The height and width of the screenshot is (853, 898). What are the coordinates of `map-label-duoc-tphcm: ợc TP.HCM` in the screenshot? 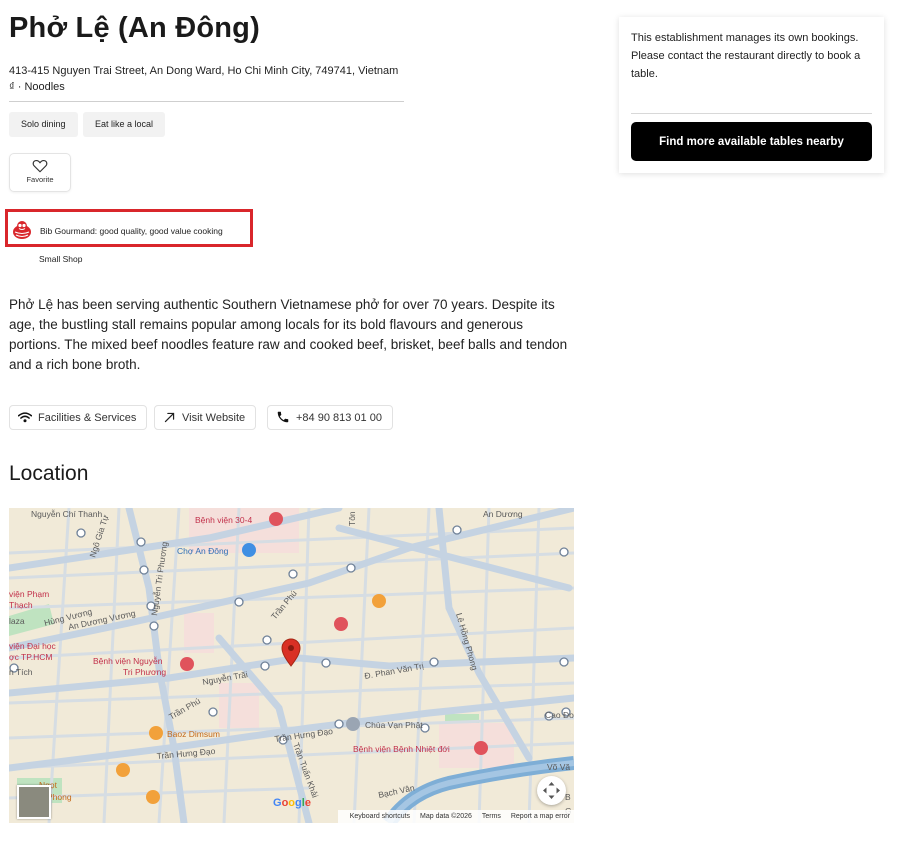 It's located at (31, 657).